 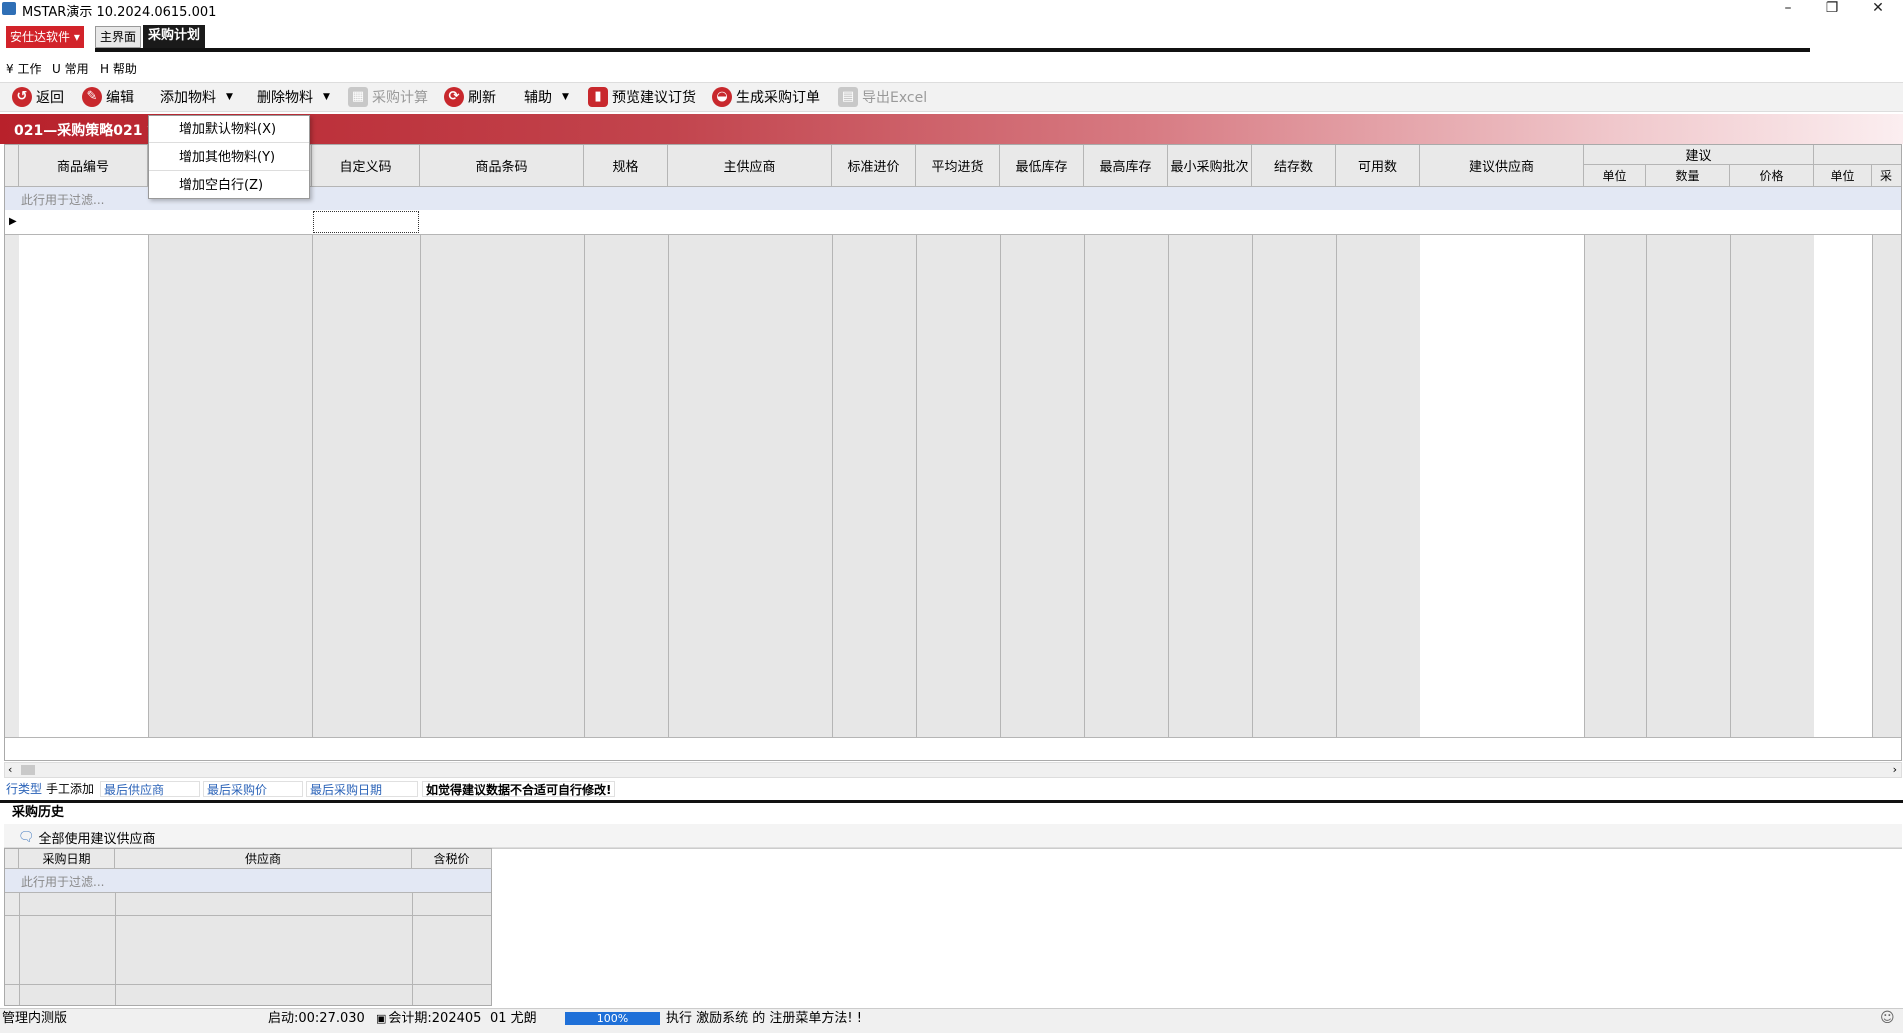 What do you see at coordinates (452, 859) in the screenshot?
I see `header-tax-price: 含税价` at bounding box center [452, 859].